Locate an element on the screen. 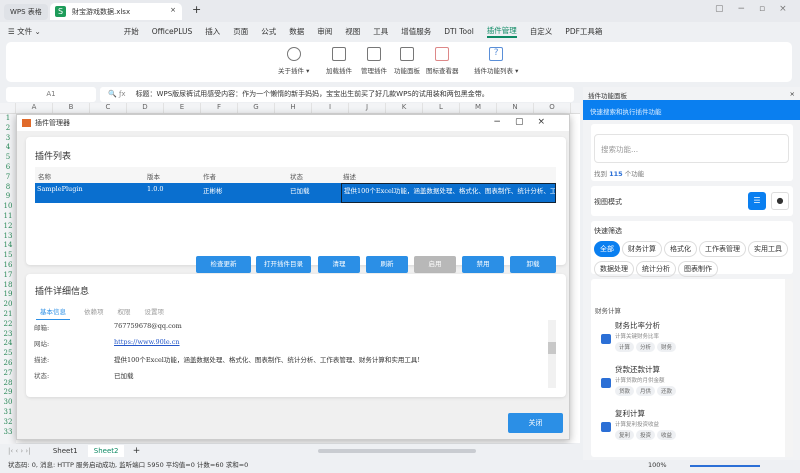 This screenshot has height=473, width=800. menu-item: DTI Tool is located at coordinates (459, 31).